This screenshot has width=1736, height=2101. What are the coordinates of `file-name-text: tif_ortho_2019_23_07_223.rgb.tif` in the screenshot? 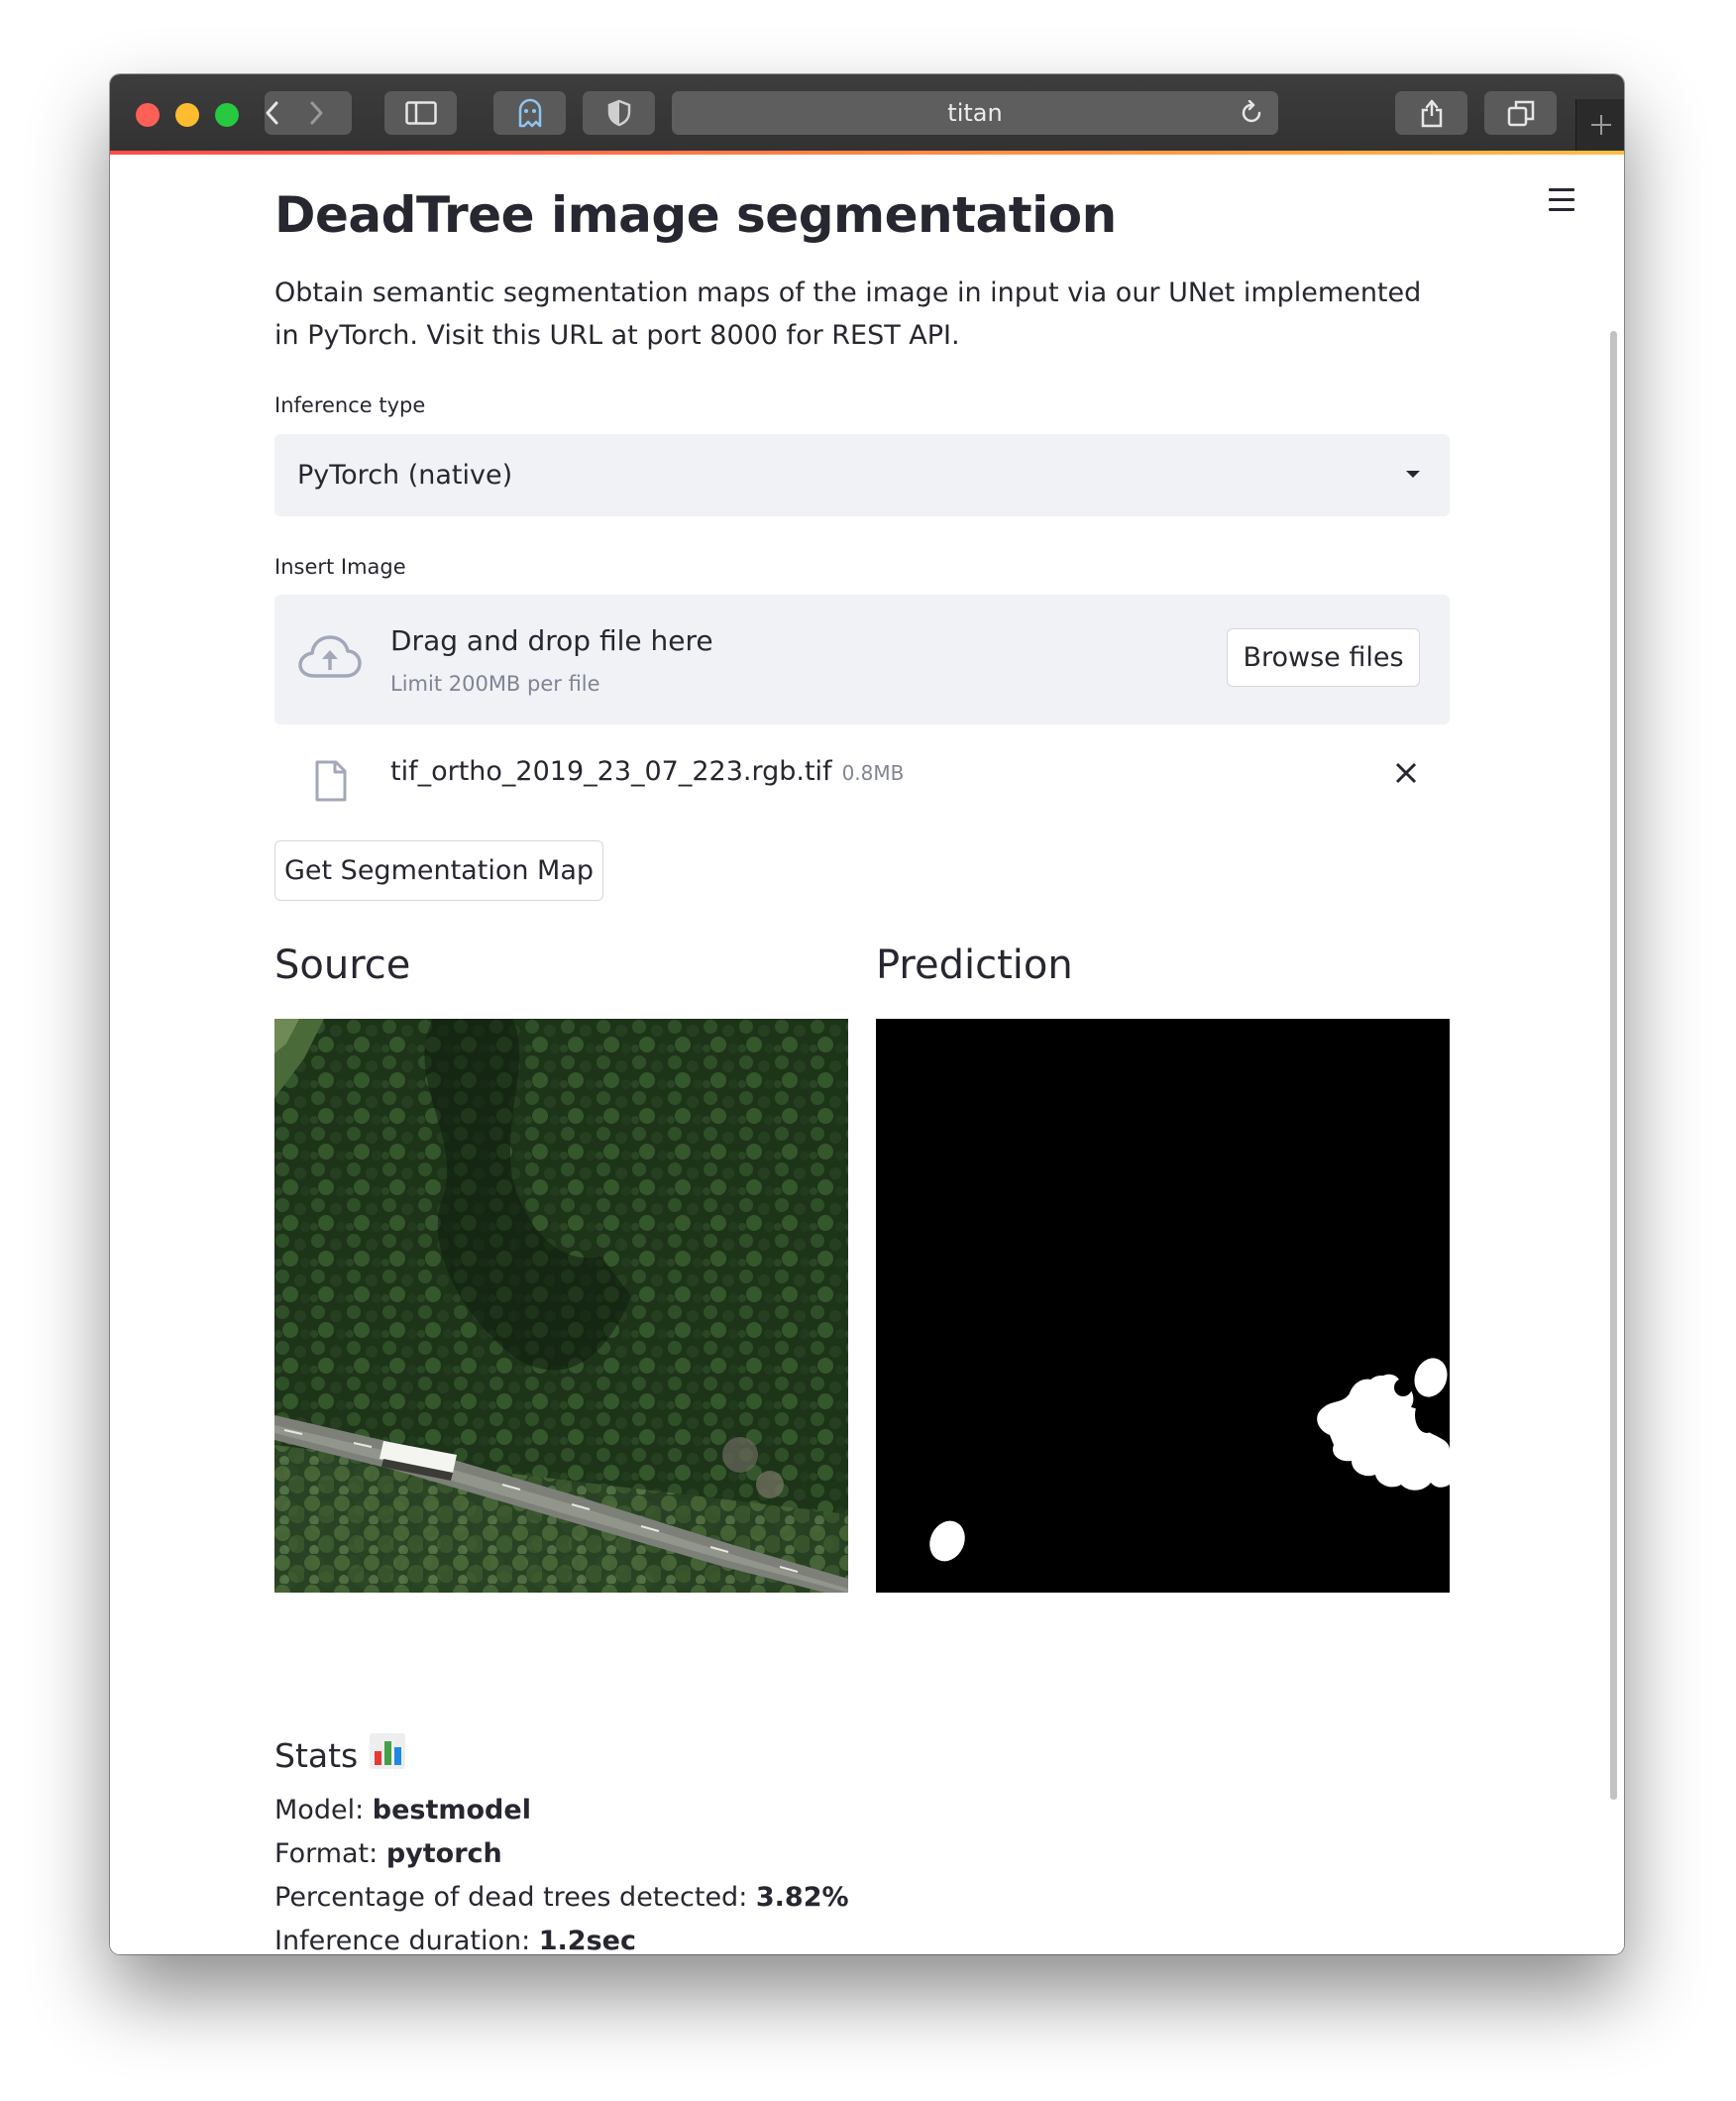 It's located at (611, 771).